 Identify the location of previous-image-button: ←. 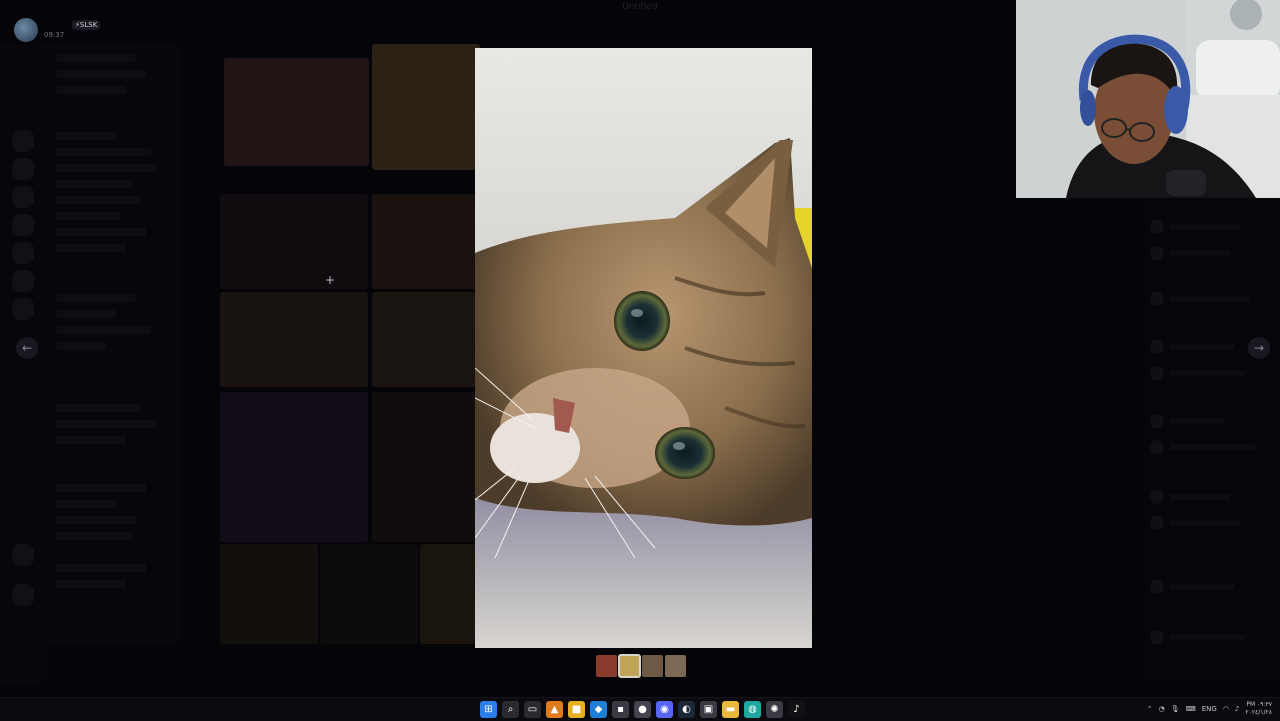
(27, 348).